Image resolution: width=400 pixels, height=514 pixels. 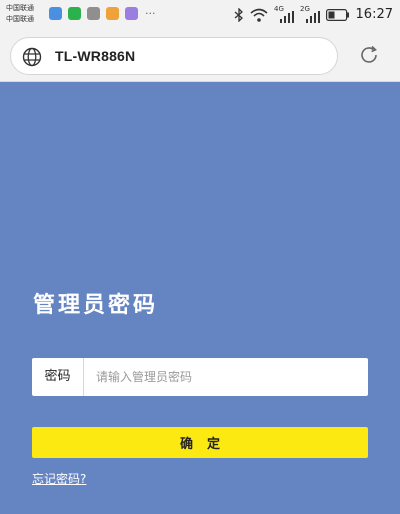 I want to click on page-title: 管理员密码, so click(x=96, y=305).